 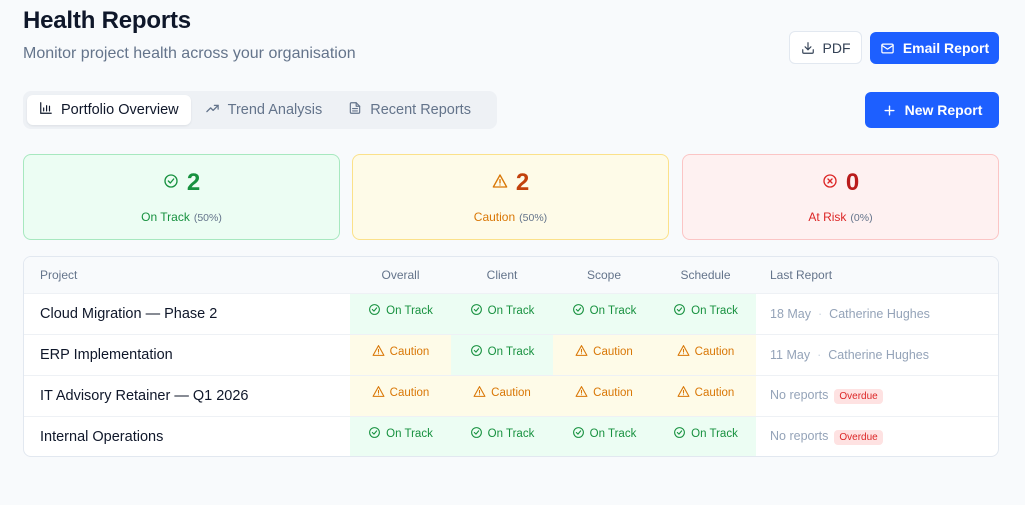 What do you see at coordinates (502, 275) in the screenshot?
I see `col-header-client: Client` at bounding box center [502, 275].